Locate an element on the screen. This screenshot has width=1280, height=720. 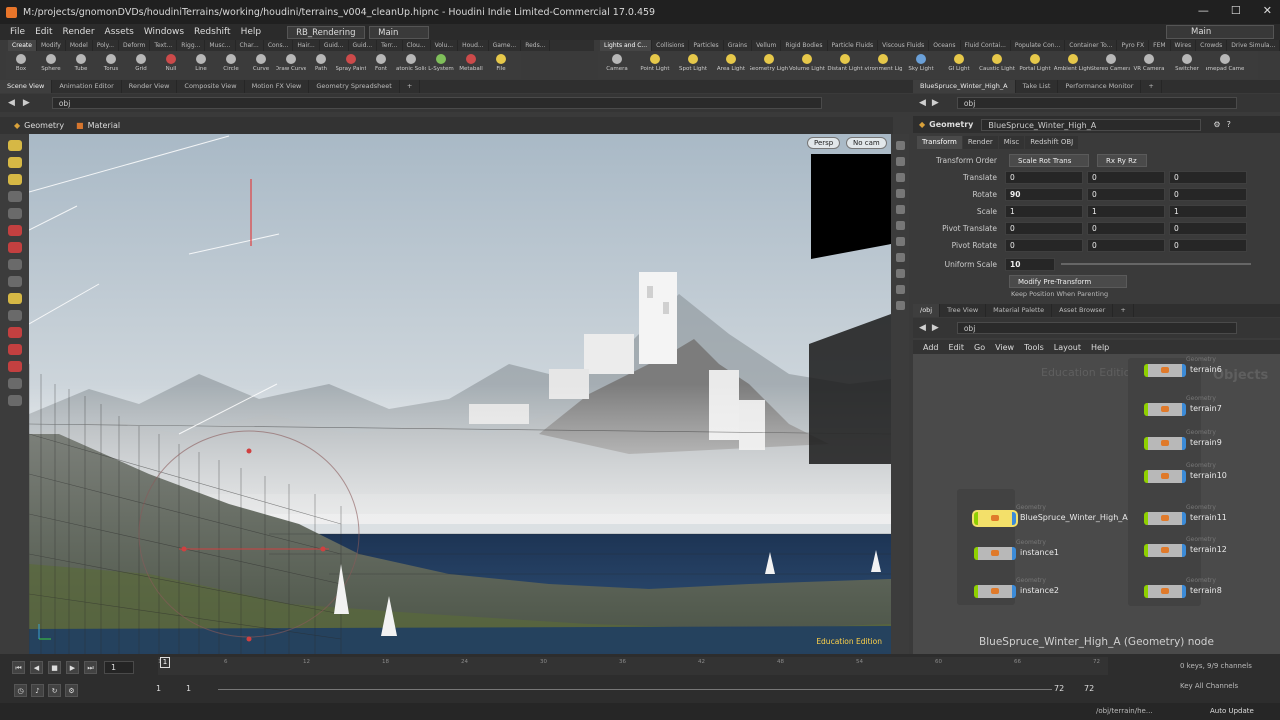
jump-end-icon: ⏭ is located at coordinates (90, 667).